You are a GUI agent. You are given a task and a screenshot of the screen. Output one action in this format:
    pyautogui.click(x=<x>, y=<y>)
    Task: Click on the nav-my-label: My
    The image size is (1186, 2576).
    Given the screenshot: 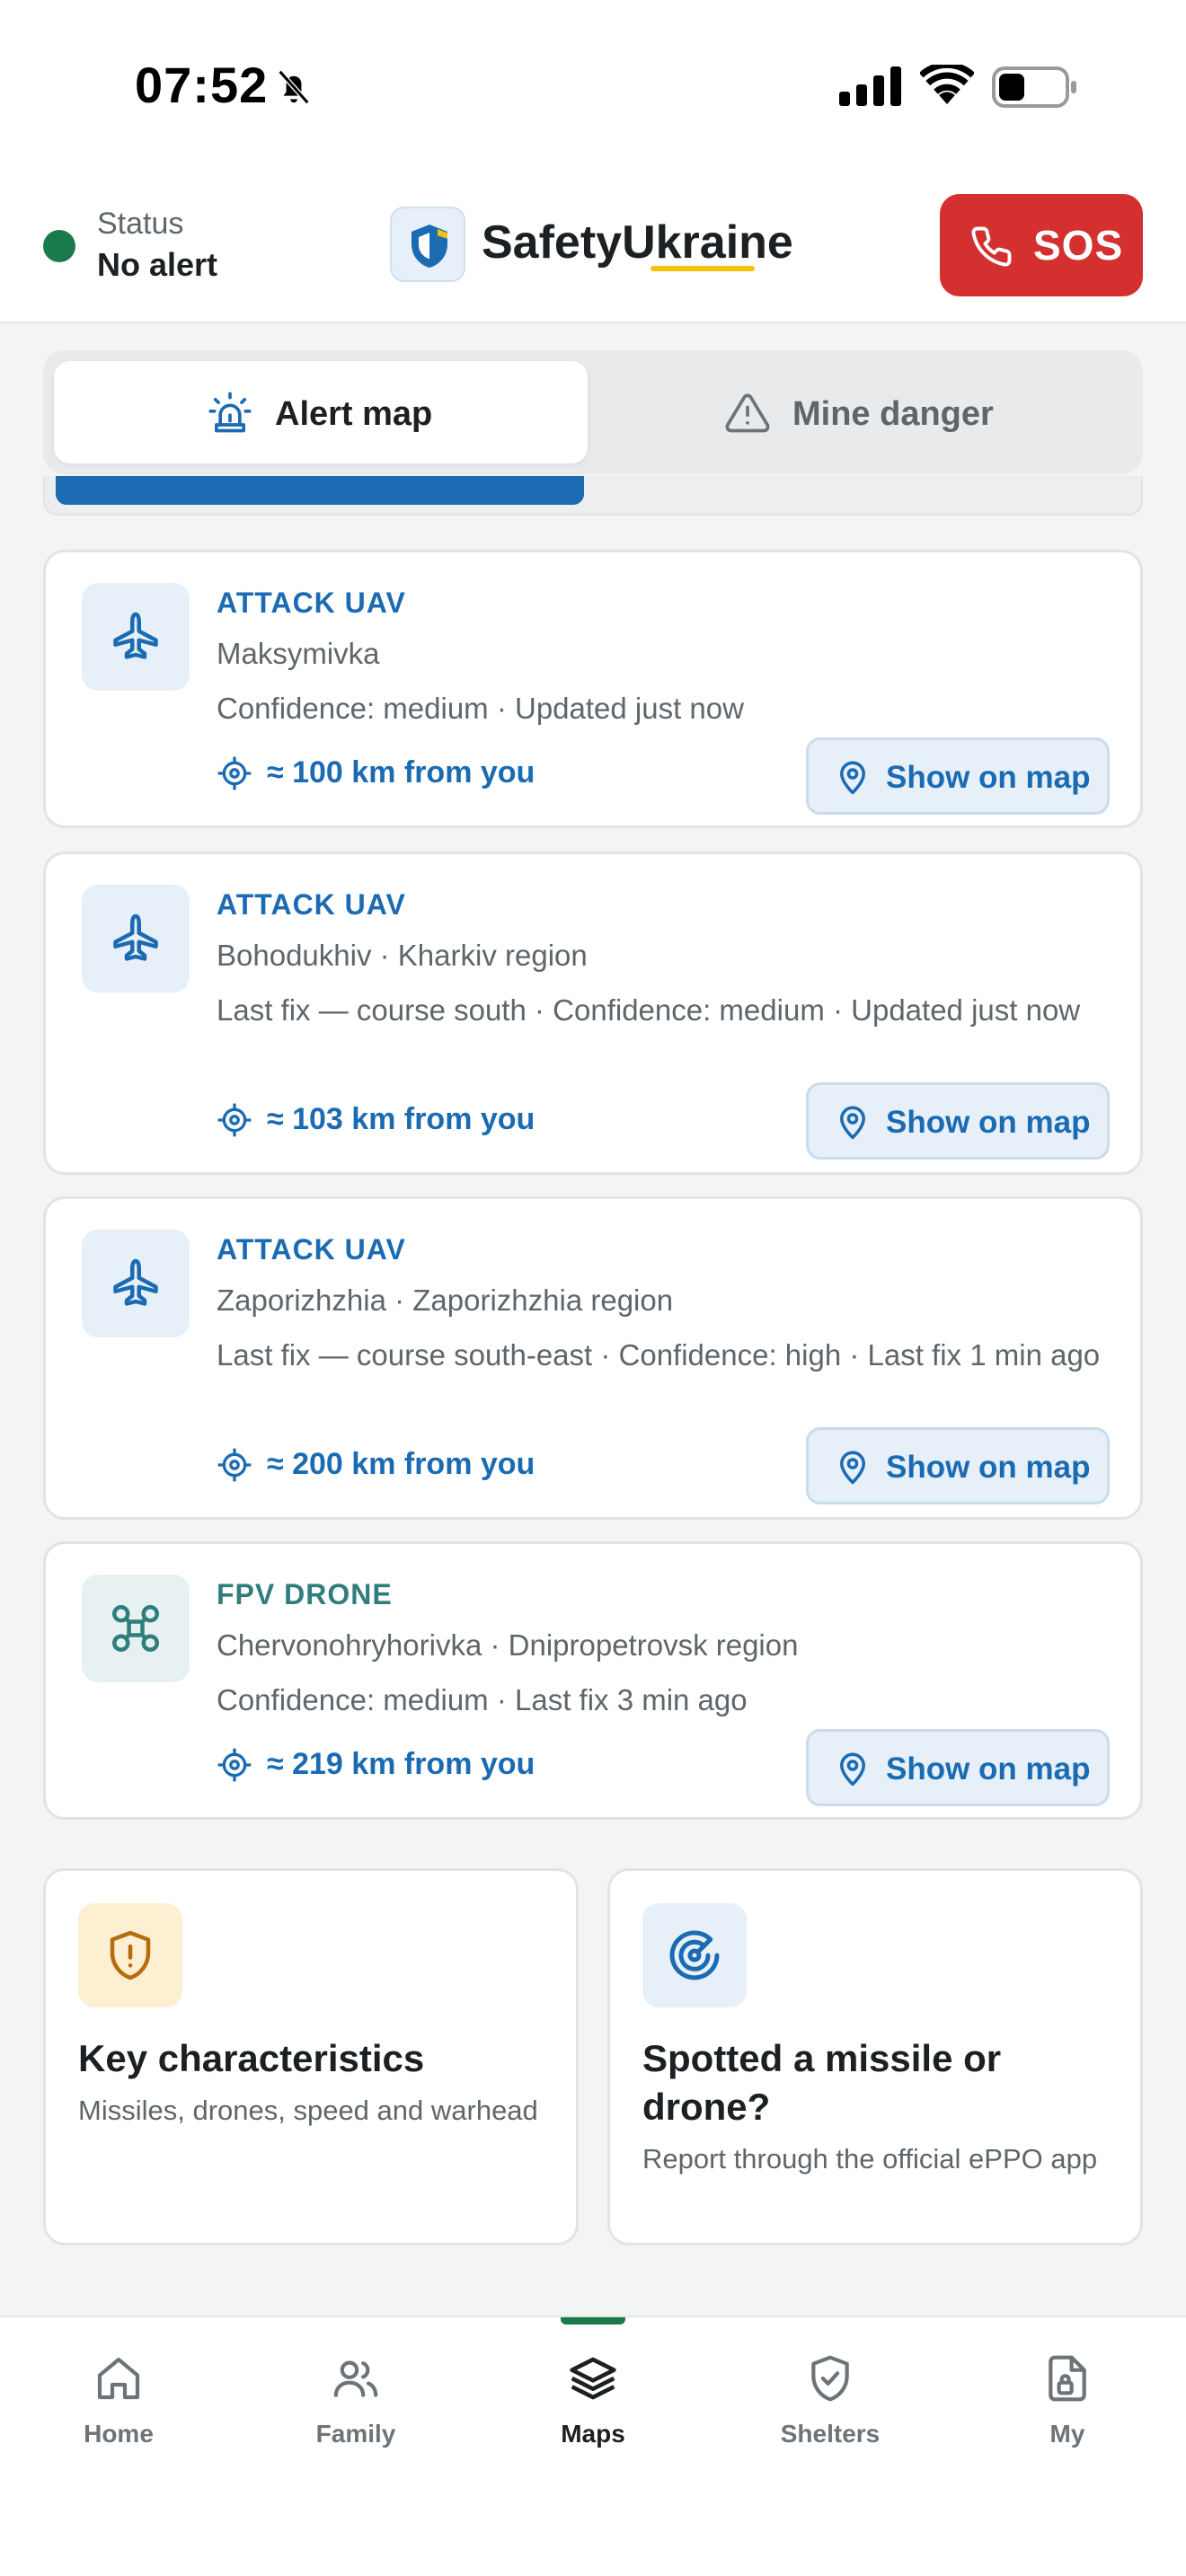 What is the action you would take?
    pyautogui.click(x=1067, y=2434)
    